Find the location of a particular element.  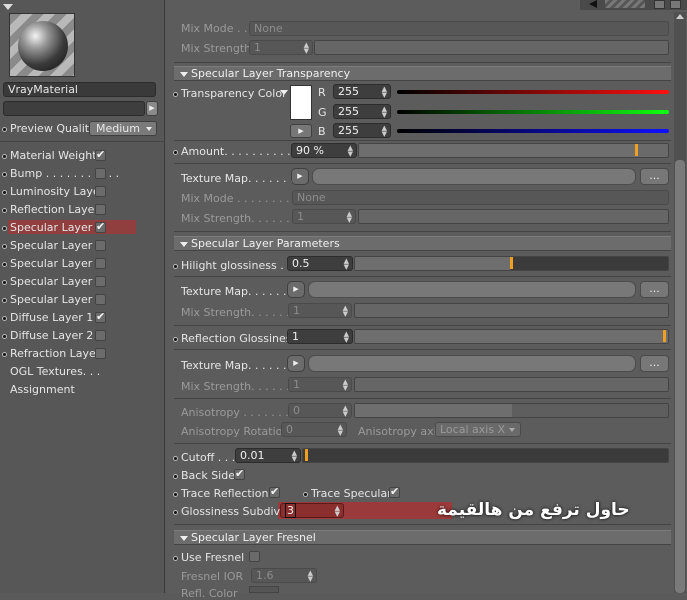

hilight-slider-handle is located at coordinates (511, 263).